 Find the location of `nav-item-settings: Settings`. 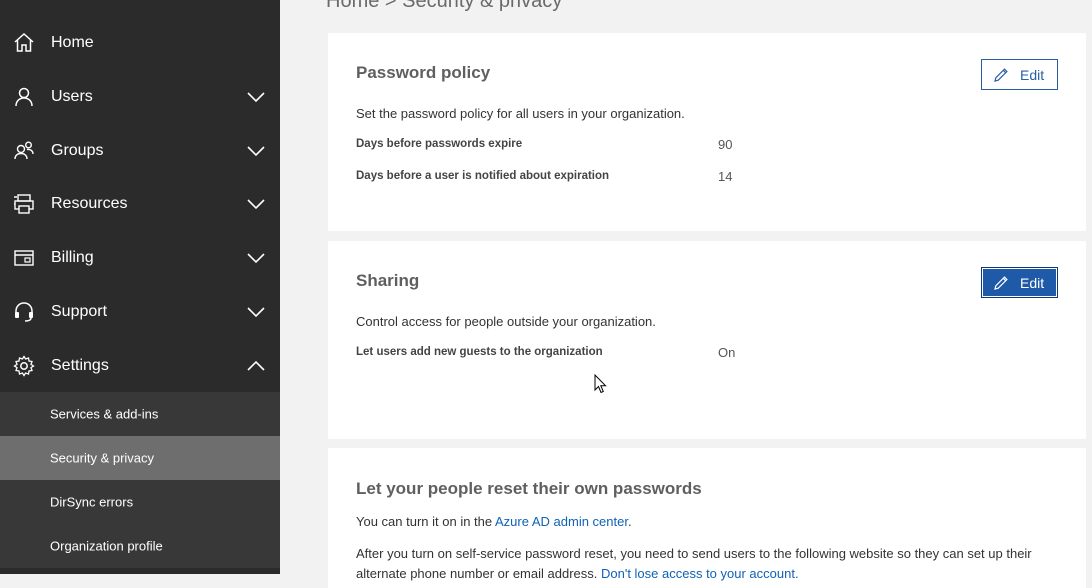

nav-item-settings: Settings is located at coordinates (140, 366).